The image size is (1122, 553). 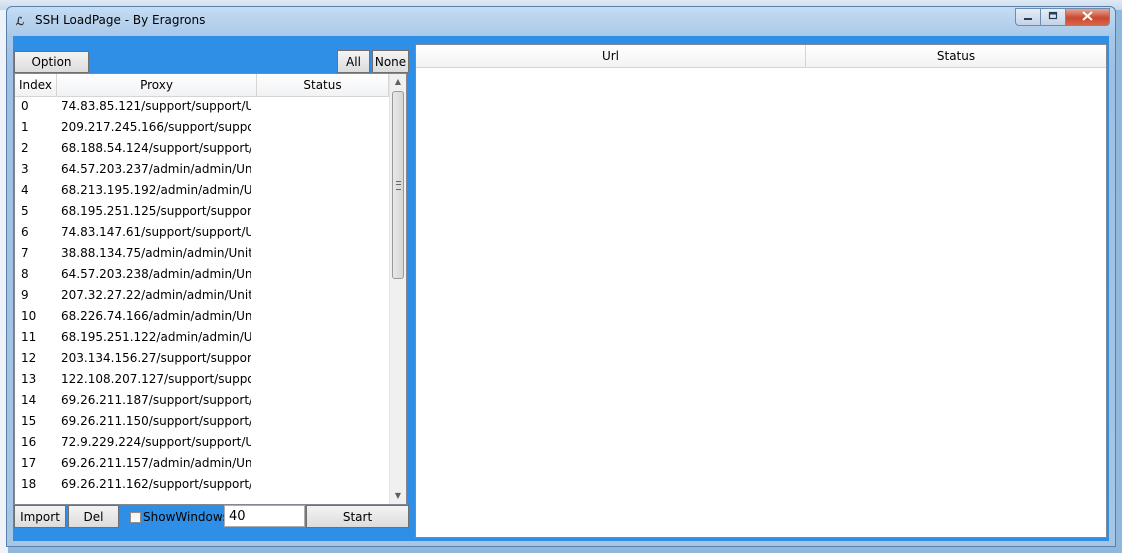 I want to click on table-row: 7 38.88.134.75/admin/admin/United S, so click(x=202, y=253).